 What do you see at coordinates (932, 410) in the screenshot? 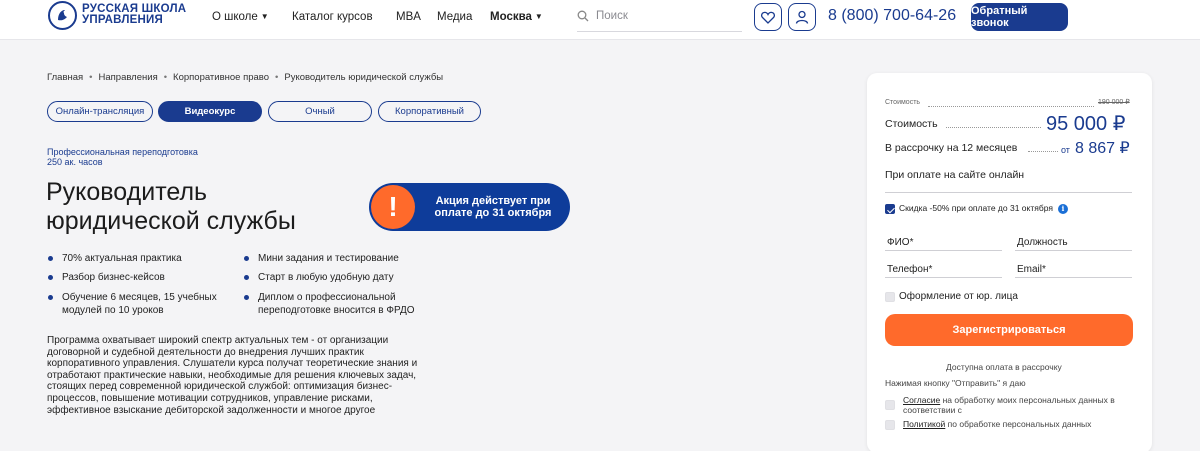
I see `consent-text-b: соответствии с` at bounding box center [932, 410].